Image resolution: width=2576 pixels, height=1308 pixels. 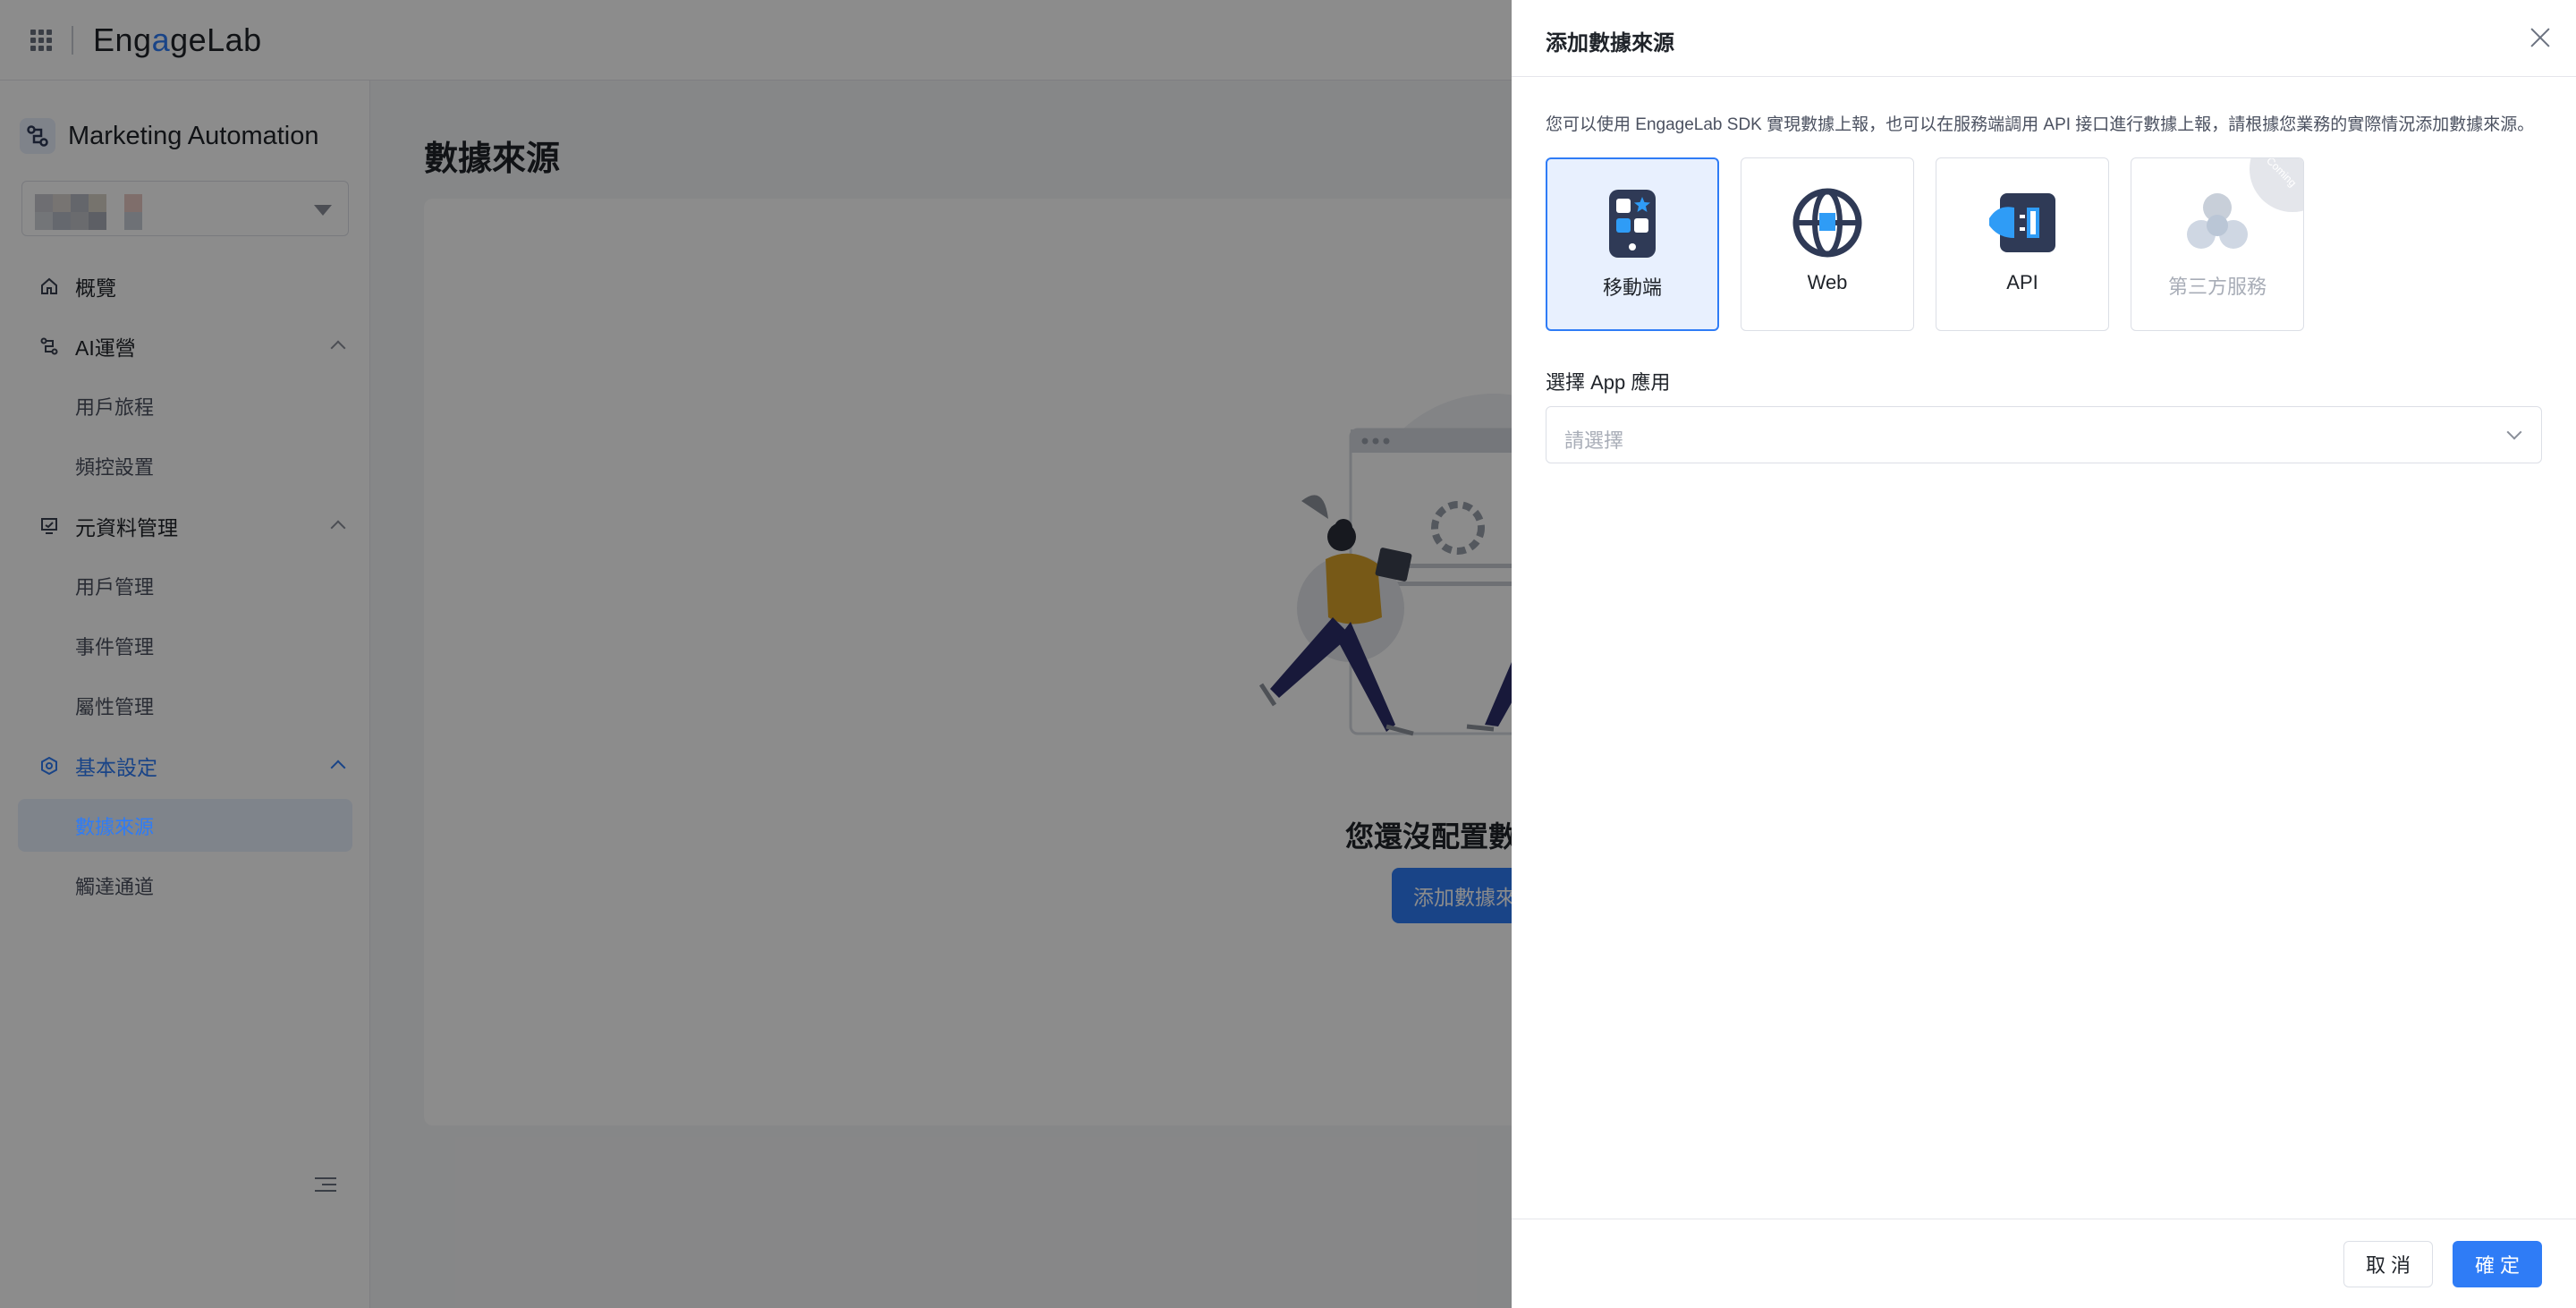 I want to click on drawer-title: 添加數據來源, so click(x=1610, y=43).